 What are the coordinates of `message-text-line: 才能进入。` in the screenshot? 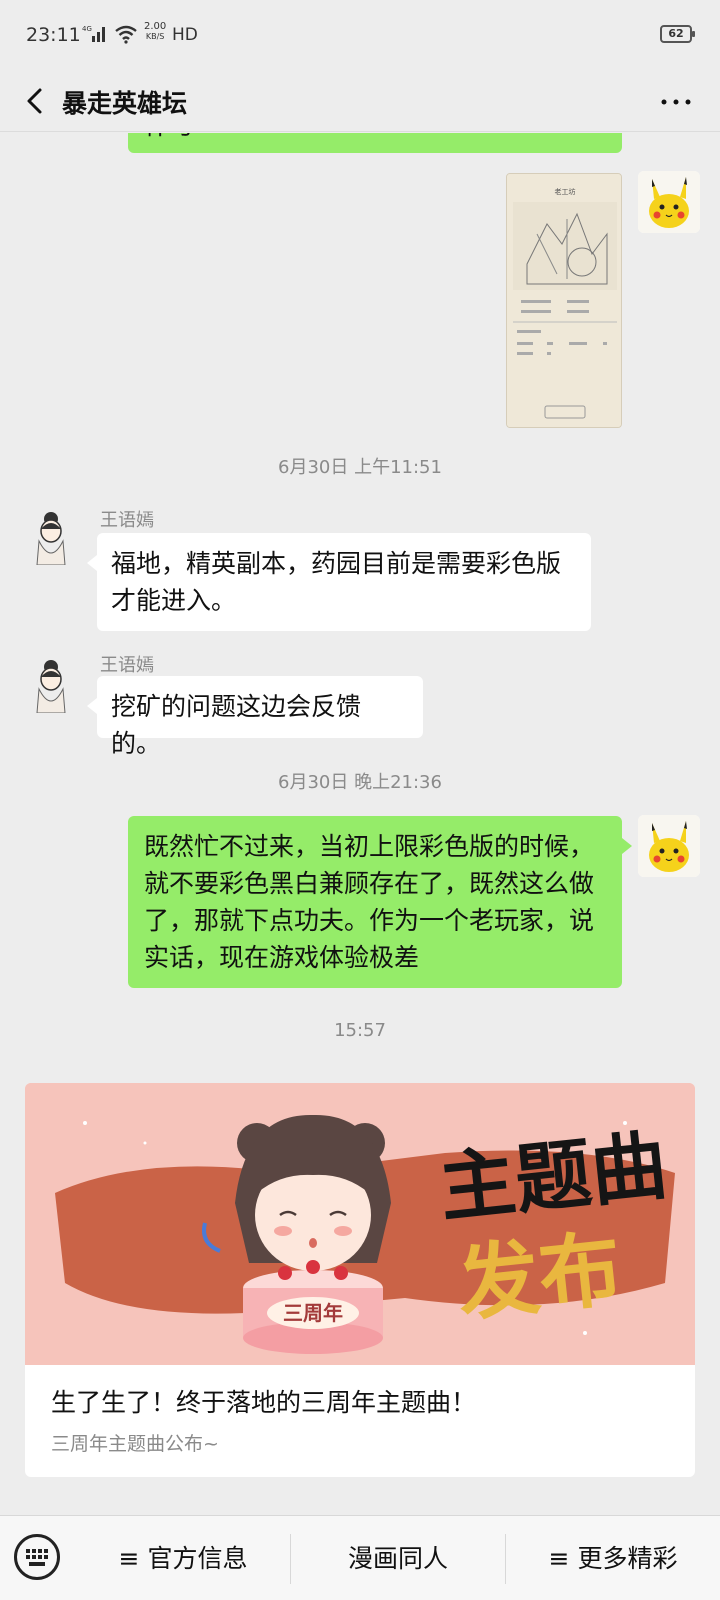 It's located at (174, 600).